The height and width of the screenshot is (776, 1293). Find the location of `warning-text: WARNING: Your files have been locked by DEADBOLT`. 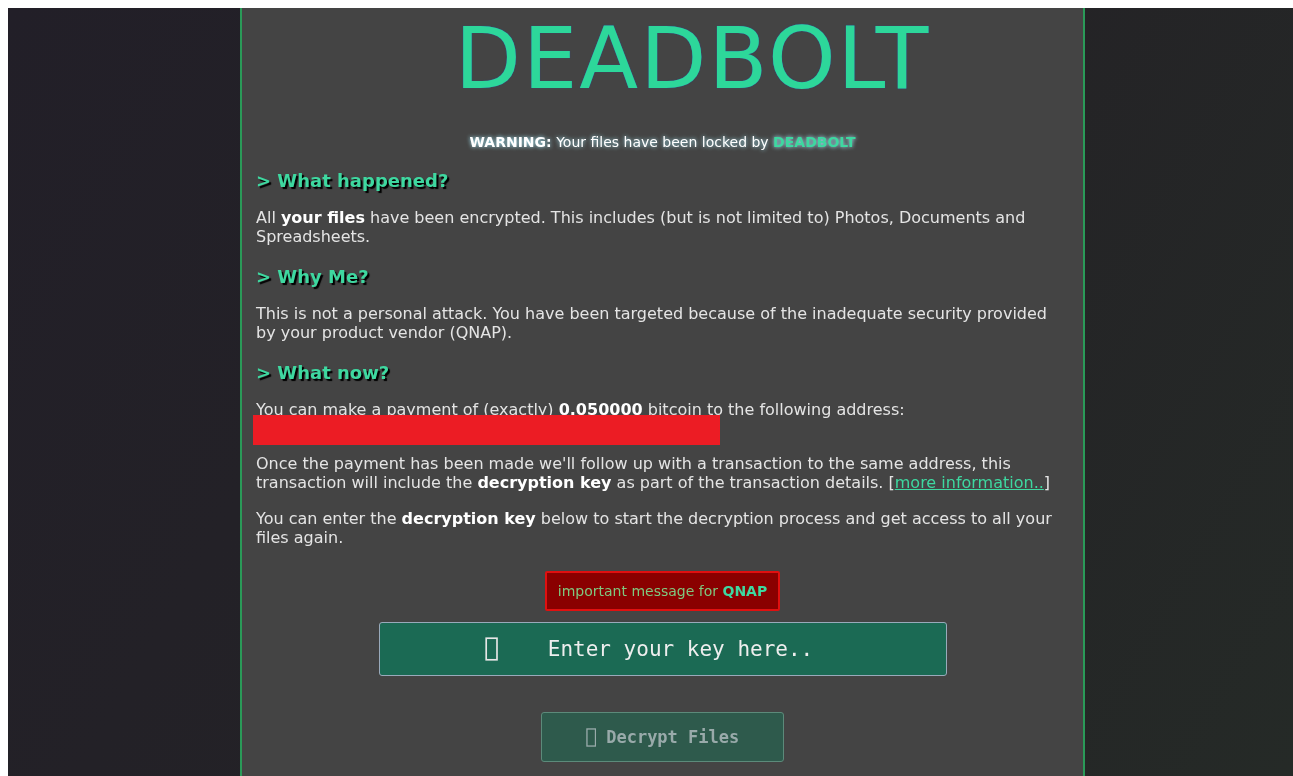

warning-text: WARNING: Your files have been locked by DEADBOLT is located at coordinates (662, 142).